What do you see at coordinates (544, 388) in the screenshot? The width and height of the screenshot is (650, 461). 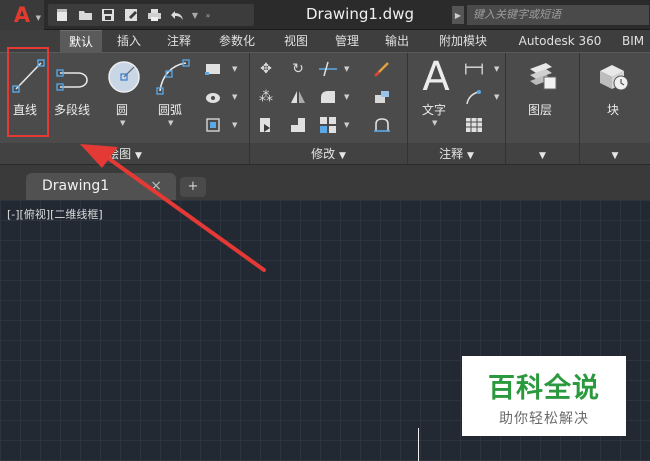 I see `watermark-title: 百科全说` at bounding box center [544, 388].